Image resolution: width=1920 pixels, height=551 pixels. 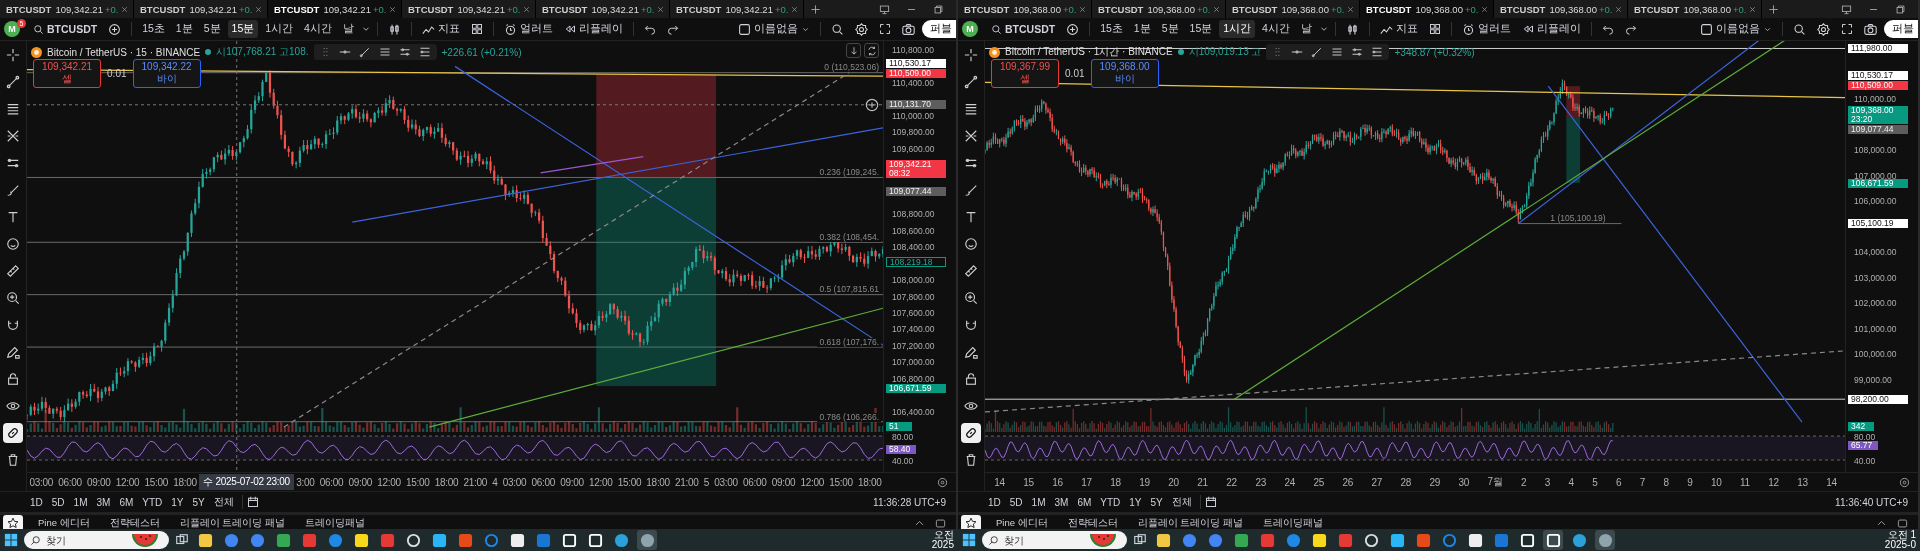 I want to click on buy-button: 109,368.00 바이, so click(x=1124, y=73).